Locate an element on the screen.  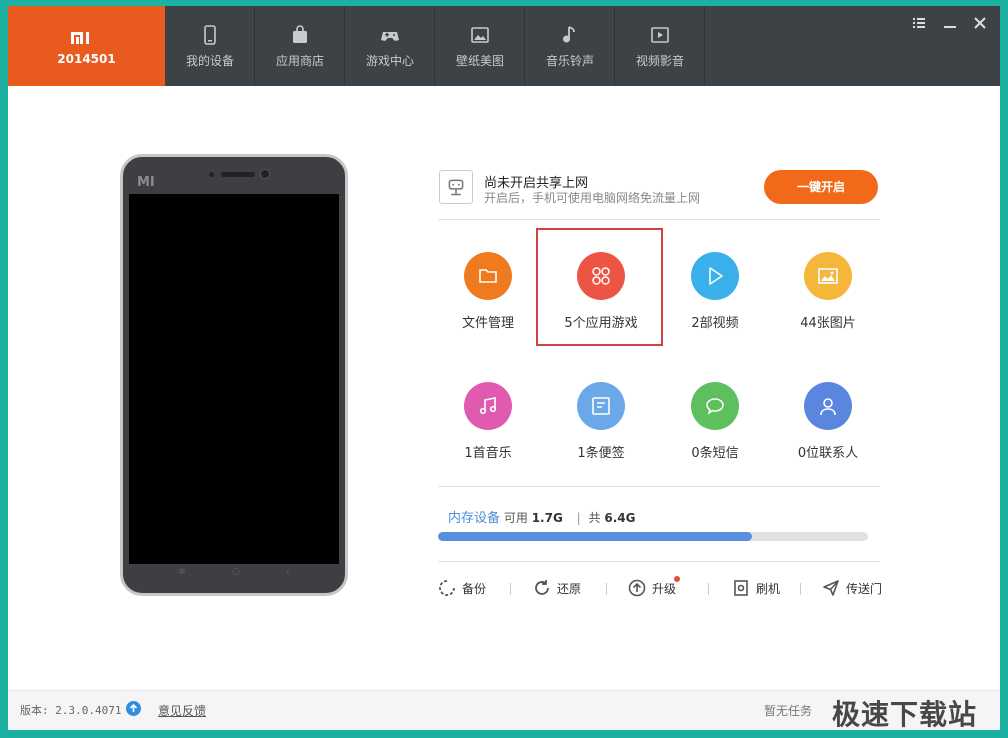
status-footer: 版本: 2.3.0.4071 意见反馈 暂无任务 极速下载站 is located at coordinates (504, 710).